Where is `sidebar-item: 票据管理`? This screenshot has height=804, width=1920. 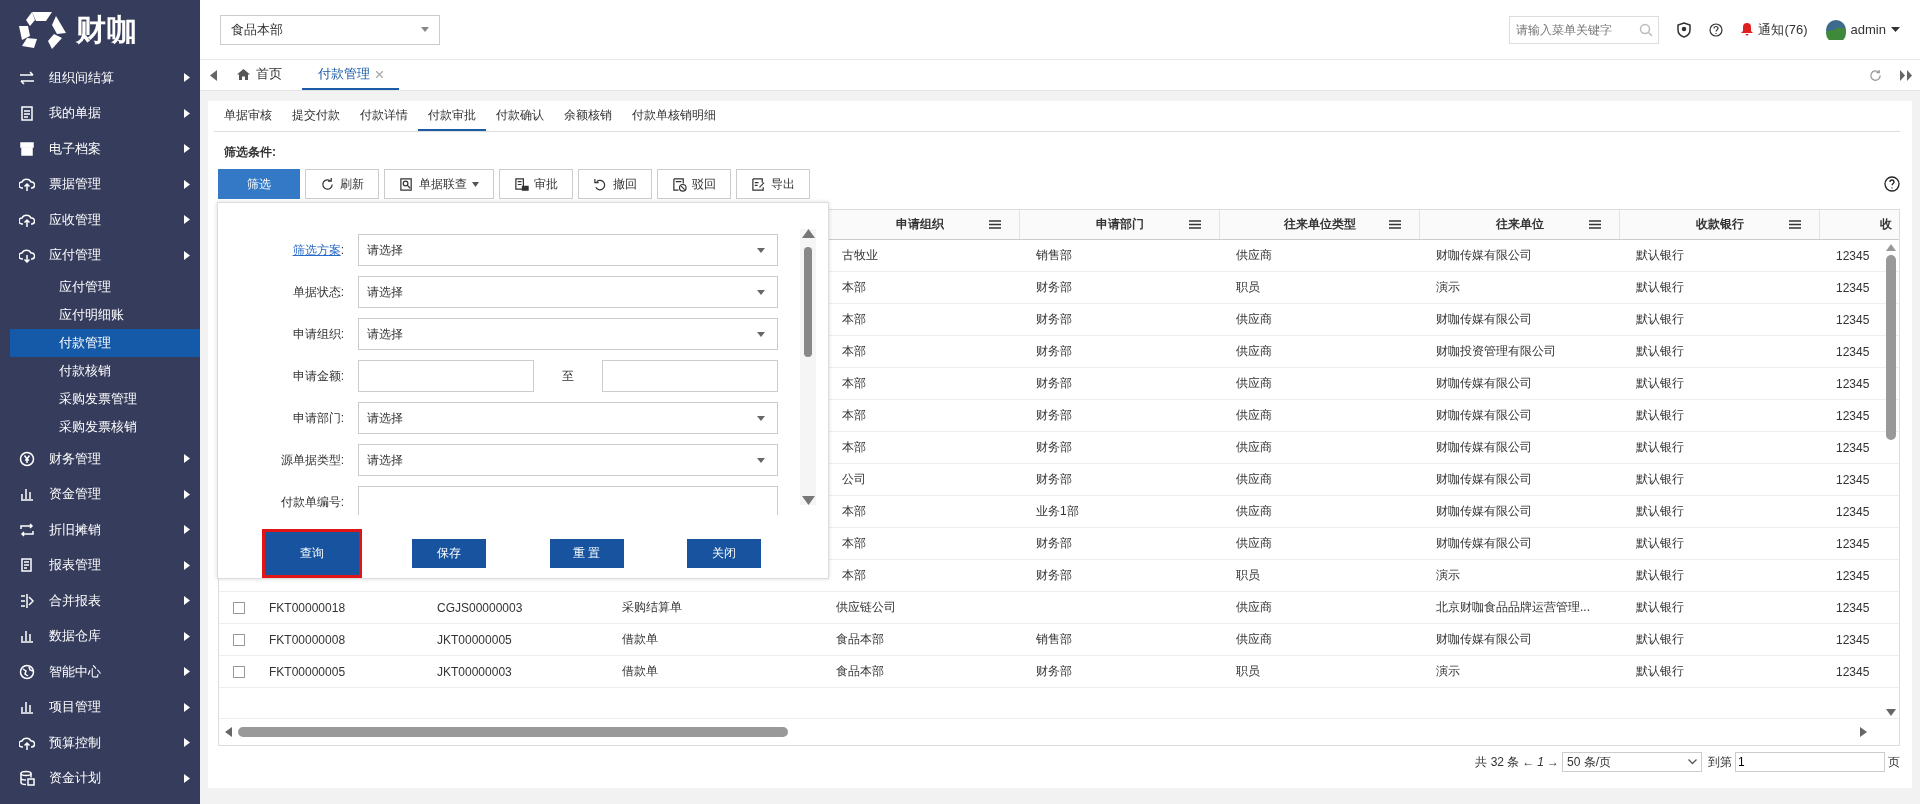 sidebar-item: 票据管理 is located at coordinates (100, 184).